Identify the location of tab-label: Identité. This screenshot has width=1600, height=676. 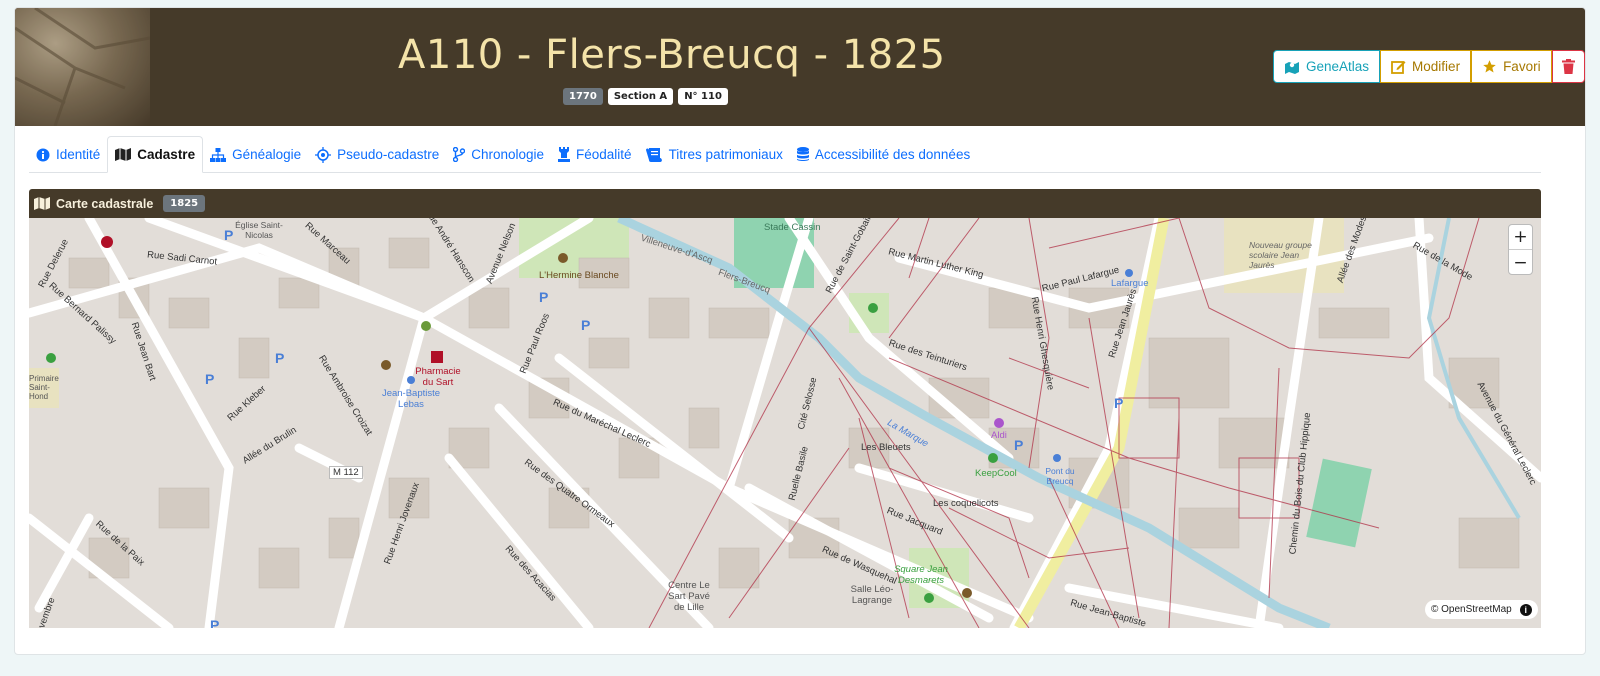
(78, 154).